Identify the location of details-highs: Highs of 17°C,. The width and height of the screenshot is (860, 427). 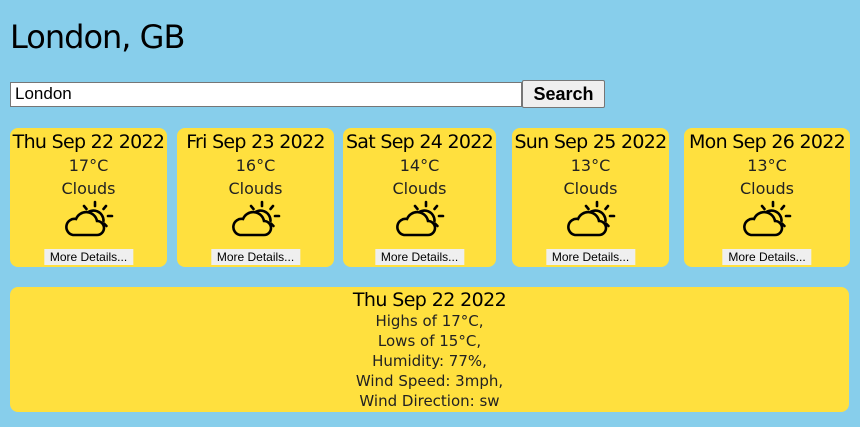
(429, 321).